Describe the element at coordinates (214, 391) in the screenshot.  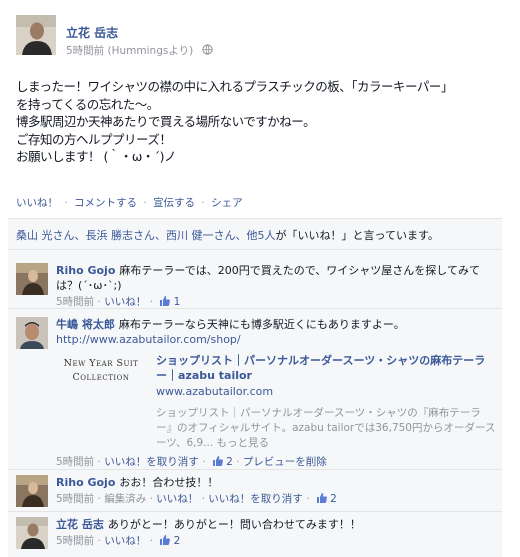
I see `preview-domain: www.azabutailor.com` at that location.